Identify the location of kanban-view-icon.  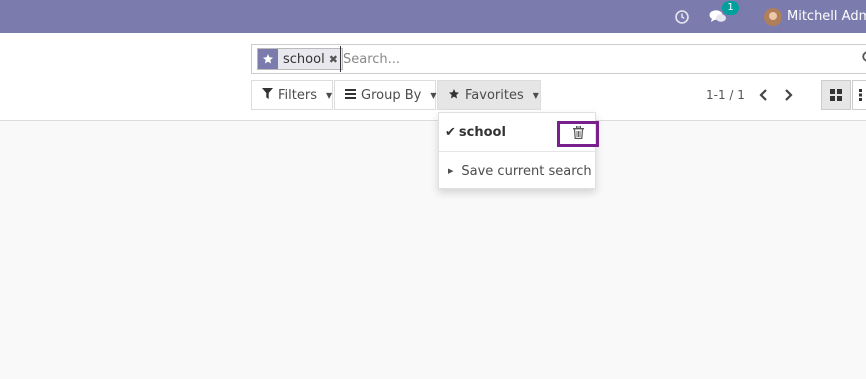
(836, 95).